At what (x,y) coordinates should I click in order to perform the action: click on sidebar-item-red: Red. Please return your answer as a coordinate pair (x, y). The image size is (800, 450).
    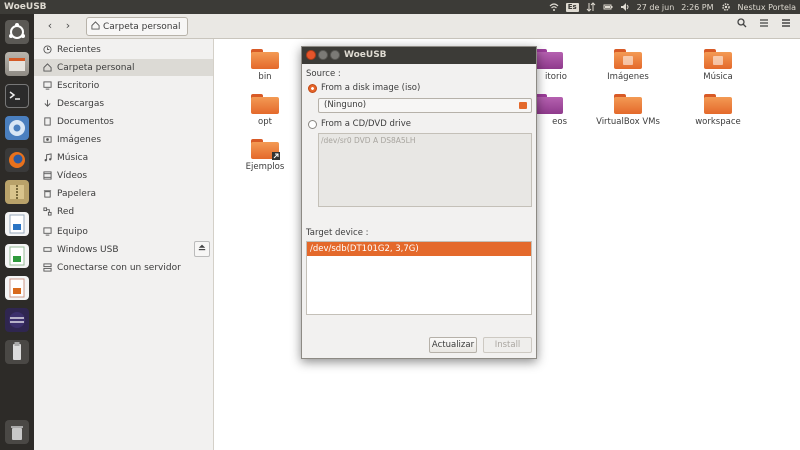
    Looking at the image, I should click on (123, 211).